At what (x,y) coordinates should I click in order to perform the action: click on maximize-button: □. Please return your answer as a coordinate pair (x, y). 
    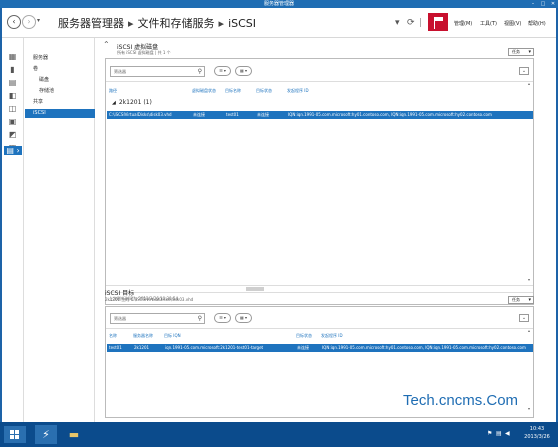
    Looking at the image, I should click on (543, 4).